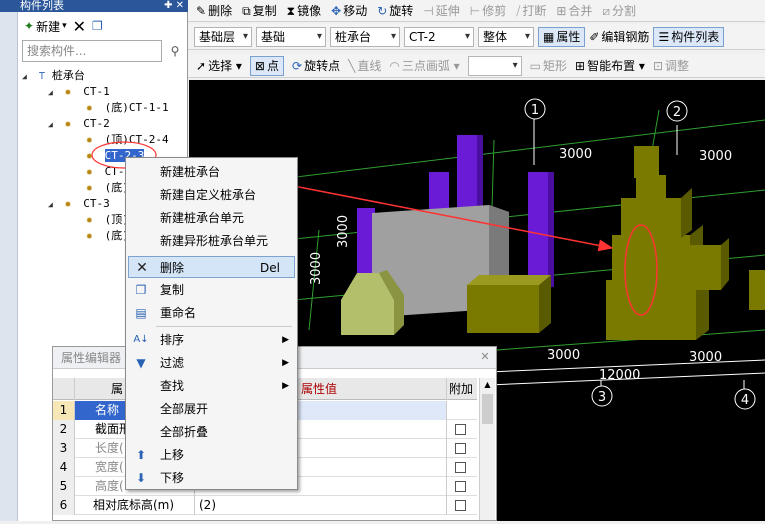 Image resolution: width=765 pixels, height=524 pixels. Describe the element at coordinates (487, 449) in the screenshot. I see `property-scrollbar: ▲` at that location.